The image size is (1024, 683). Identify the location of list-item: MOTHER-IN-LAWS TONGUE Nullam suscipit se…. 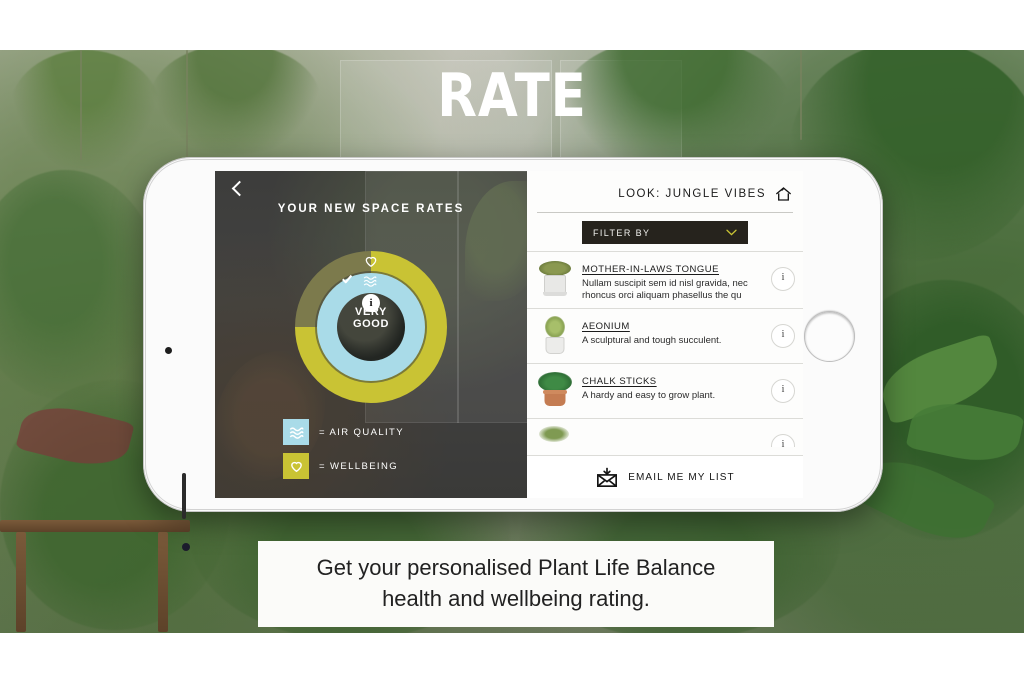
(665, 279).